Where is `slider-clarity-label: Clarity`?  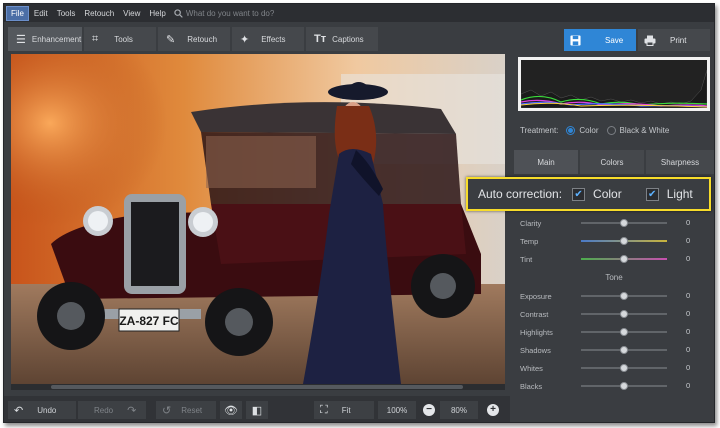
slider-clarity-label: Clarity is located at coordinates (531, 223).